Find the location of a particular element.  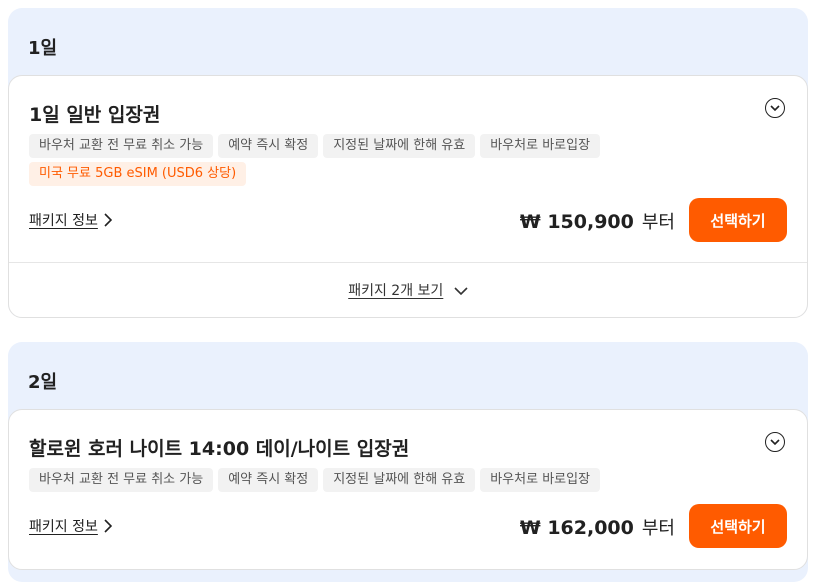

price-block: ₩ 150,900 부터 is located at coordinates (597, 221).